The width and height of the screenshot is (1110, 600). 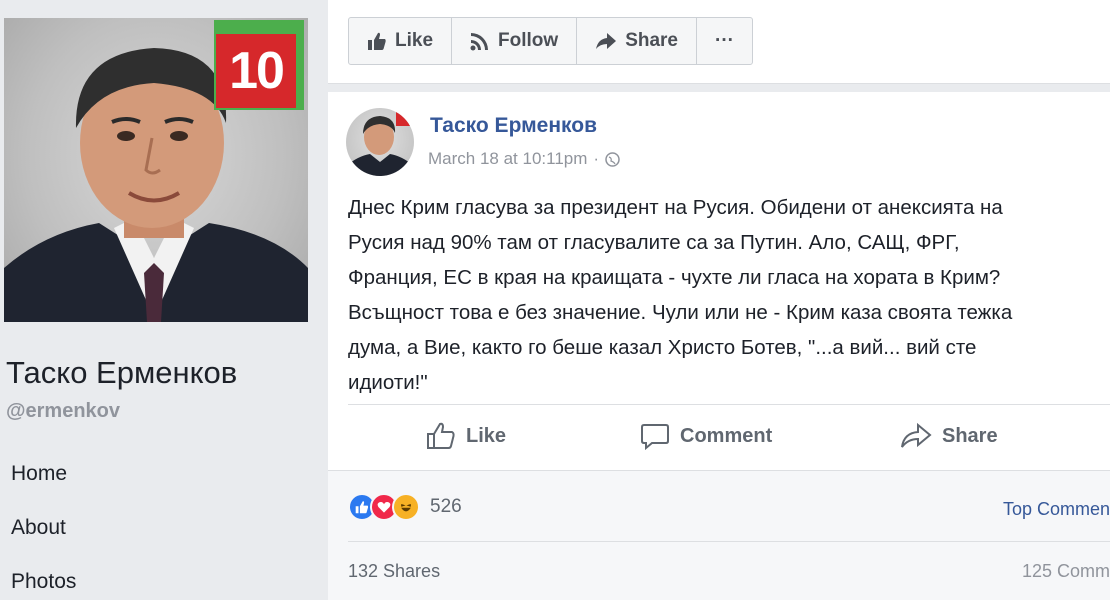 What do you see at coordinates (259, 65) in the screenshot?
I see `ballot-number-badge: 10` at bounding box center [259, 65].